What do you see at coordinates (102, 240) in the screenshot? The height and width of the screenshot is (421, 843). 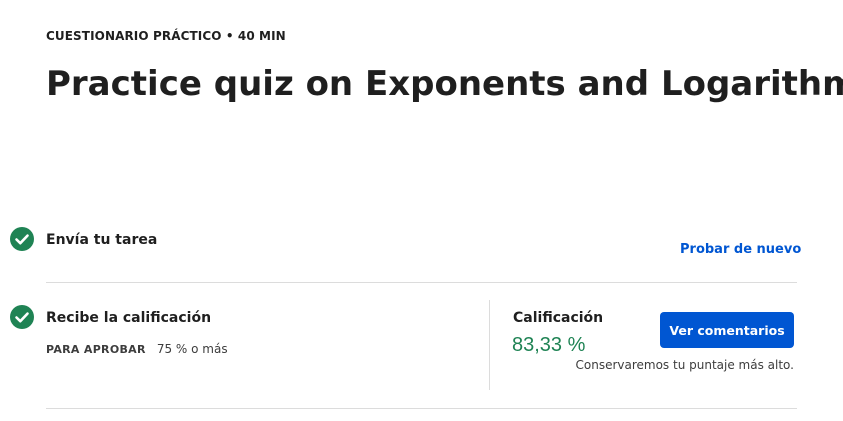 I see `submit-step-title: Envía tu tarea` at bounding box center [102, 240].